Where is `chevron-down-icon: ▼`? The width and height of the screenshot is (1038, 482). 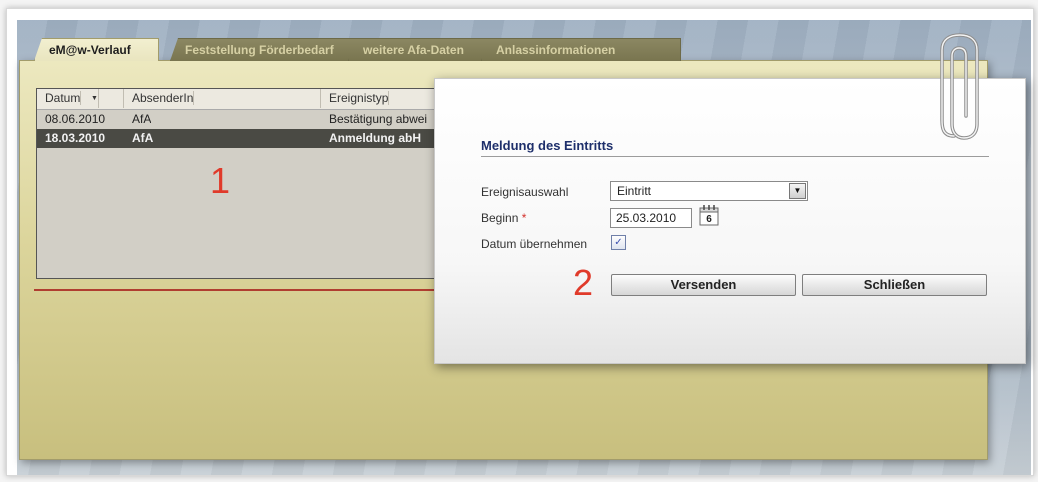 chevron-down-icon: ▼ is located at coordinates (797, 191).